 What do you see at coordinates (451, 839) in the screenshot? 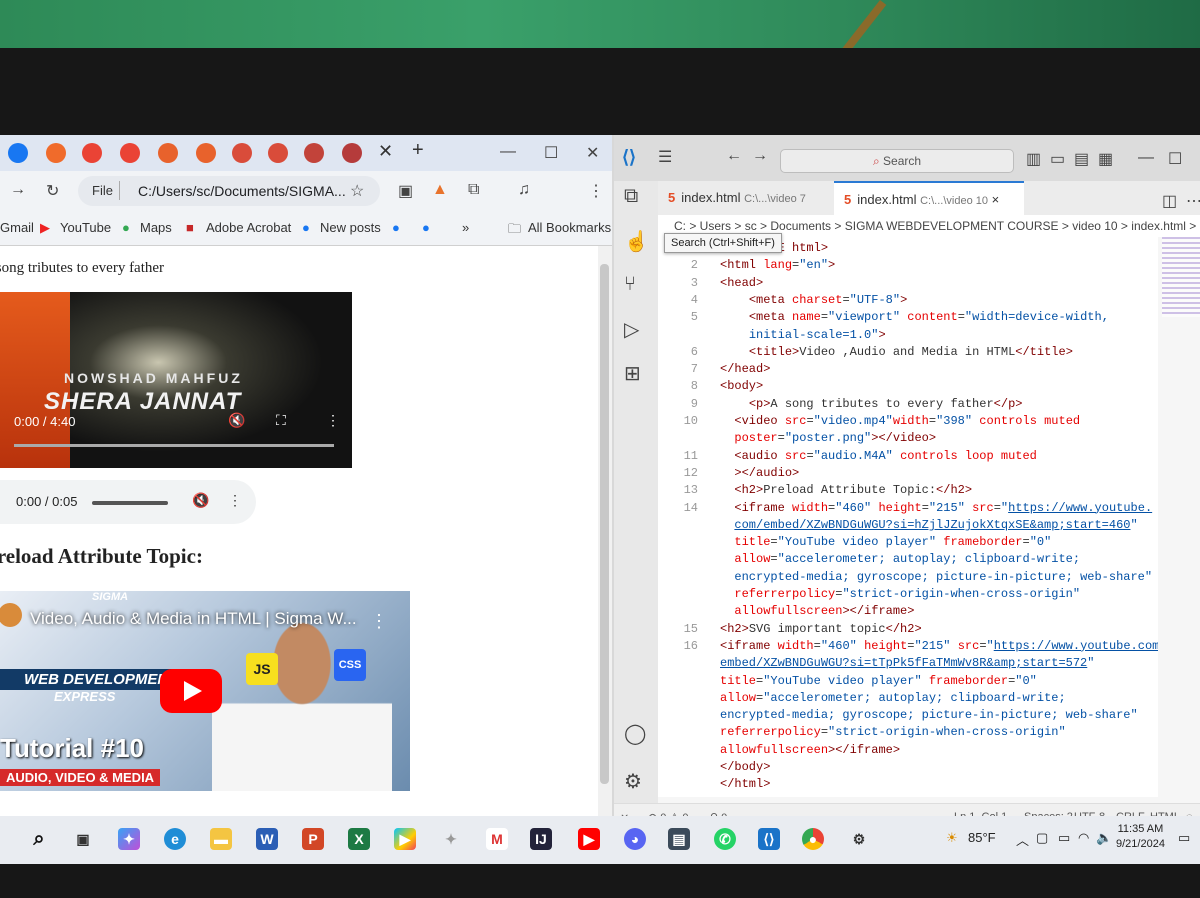
I see `pinned-app-icon: ✦` at bounding box center [451, 839].